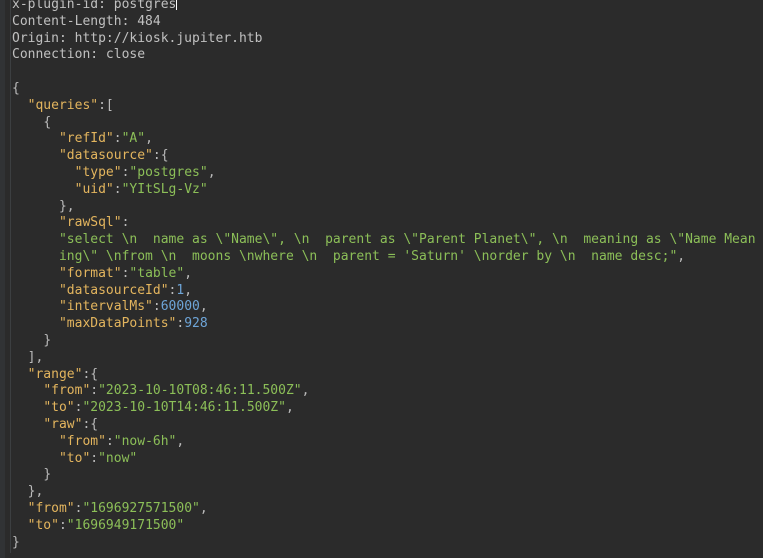  Describe the element at coordinates (184, 408) in the screenshot. I see `json-string: "2023-10-10T14:46:11.500Z"` at that location.